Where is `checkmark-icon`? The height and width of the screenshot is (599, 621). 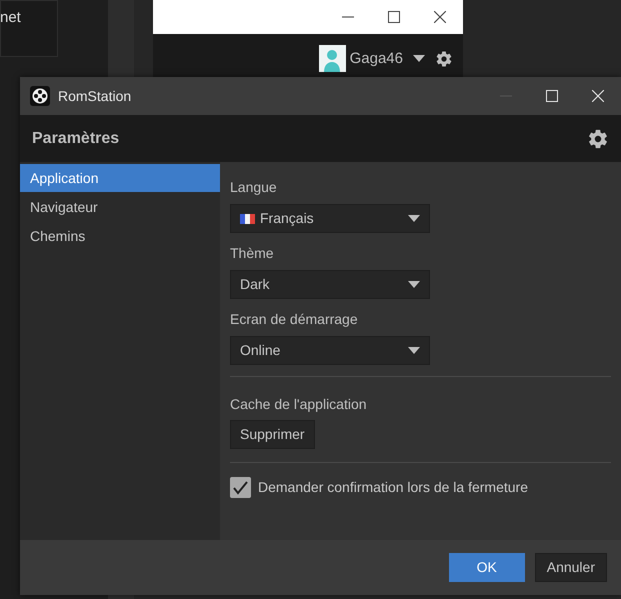 checkmark-icon is located at coordinates (240, 487).